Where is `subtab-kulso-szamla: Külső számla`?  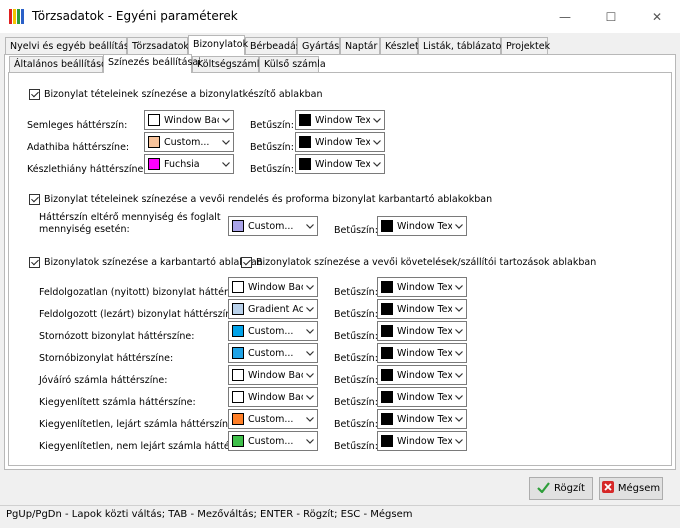 subtab-kulso-szamla: Külső számla is located at coordinates (292, 64).